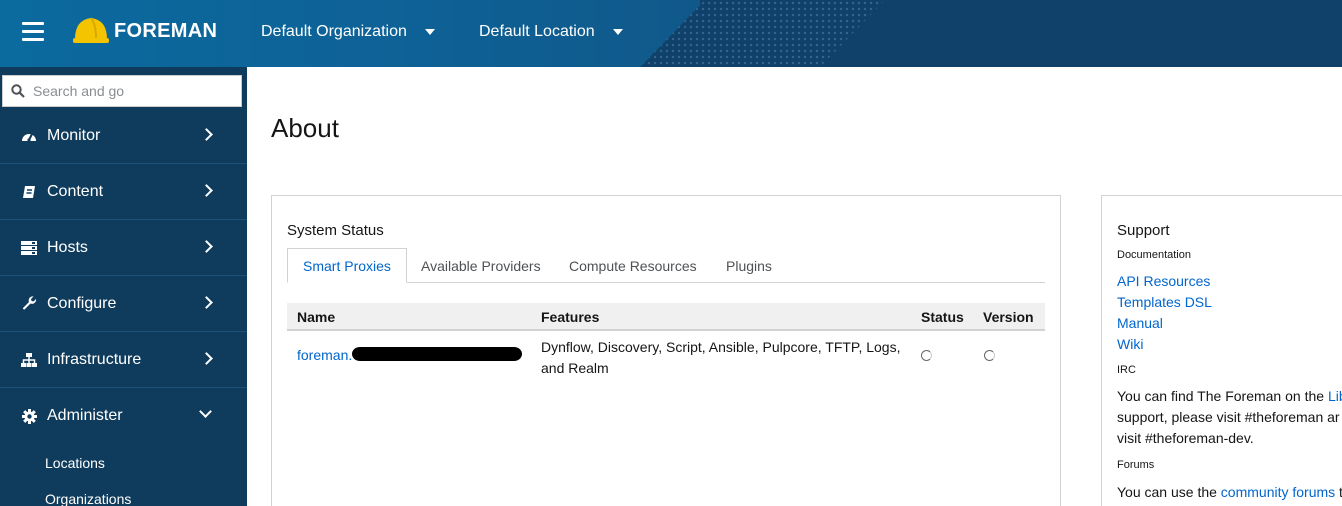 The height and width of the screenshot is (506, 1342). What do you see at coordinates (29, 248) in the screenshot?
I see `server-icon` at bounding box center [29, 248].